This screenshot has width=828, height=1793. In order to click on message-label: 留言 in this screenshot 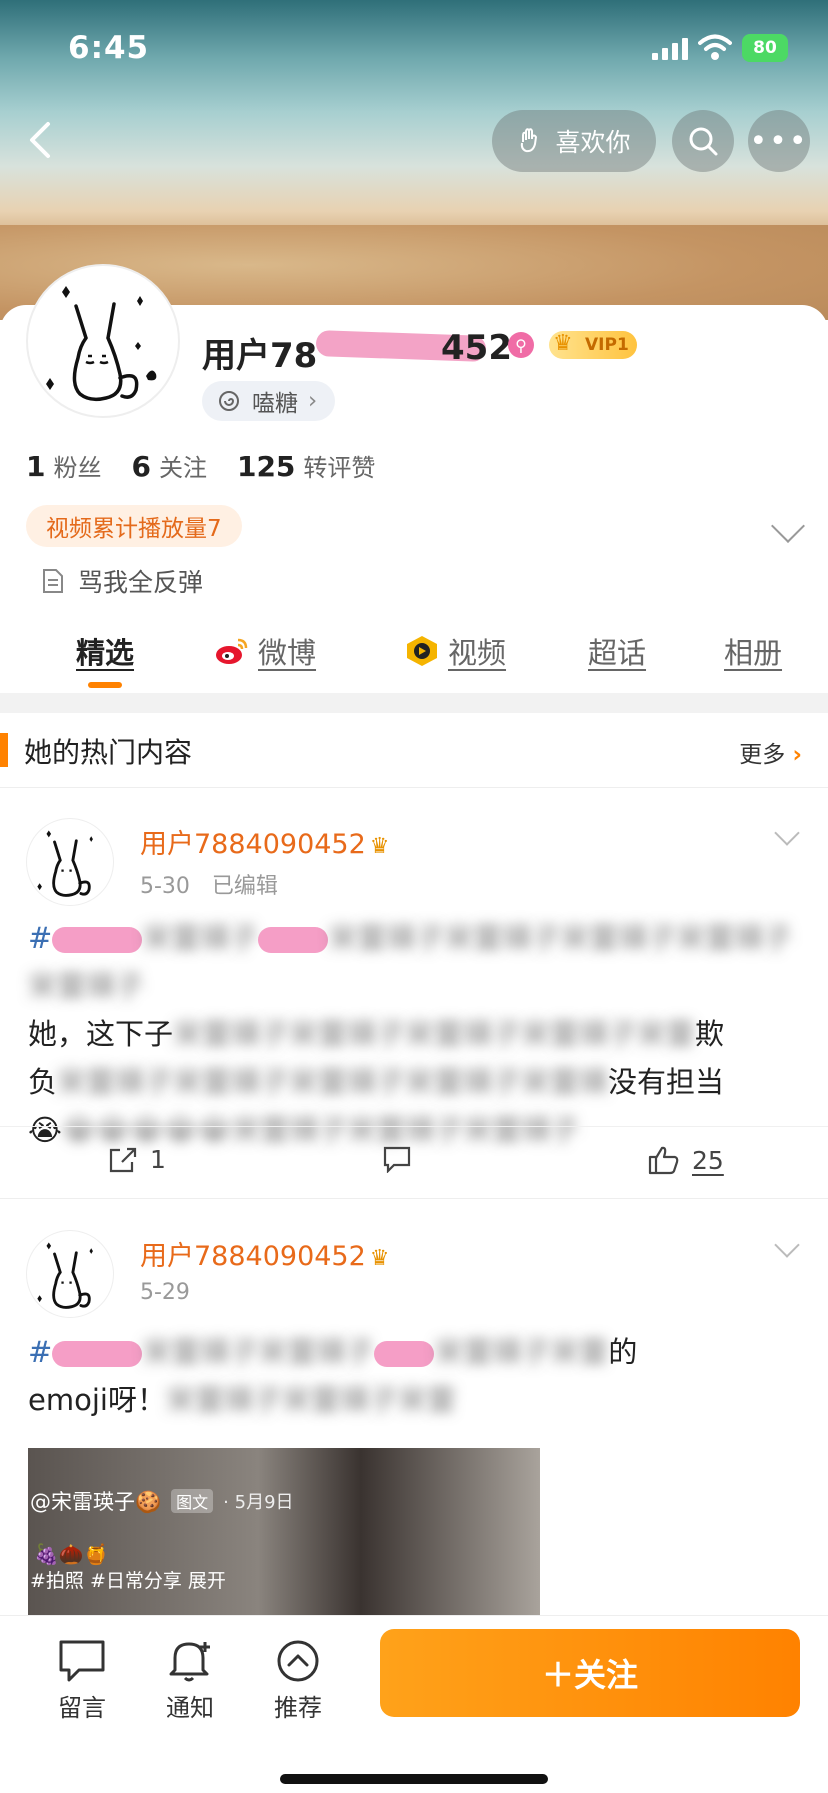, I will do `click(82, 1708)`.